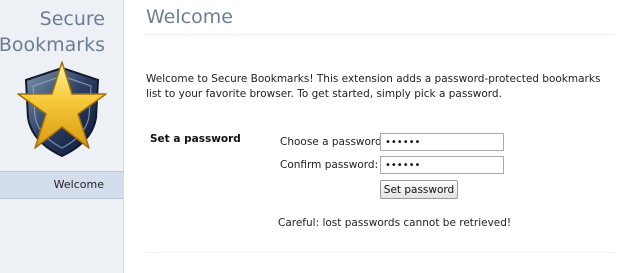 The image size is (620, 273). I want to click on confirm-password-label: Confirm password:, so click(329, 165).